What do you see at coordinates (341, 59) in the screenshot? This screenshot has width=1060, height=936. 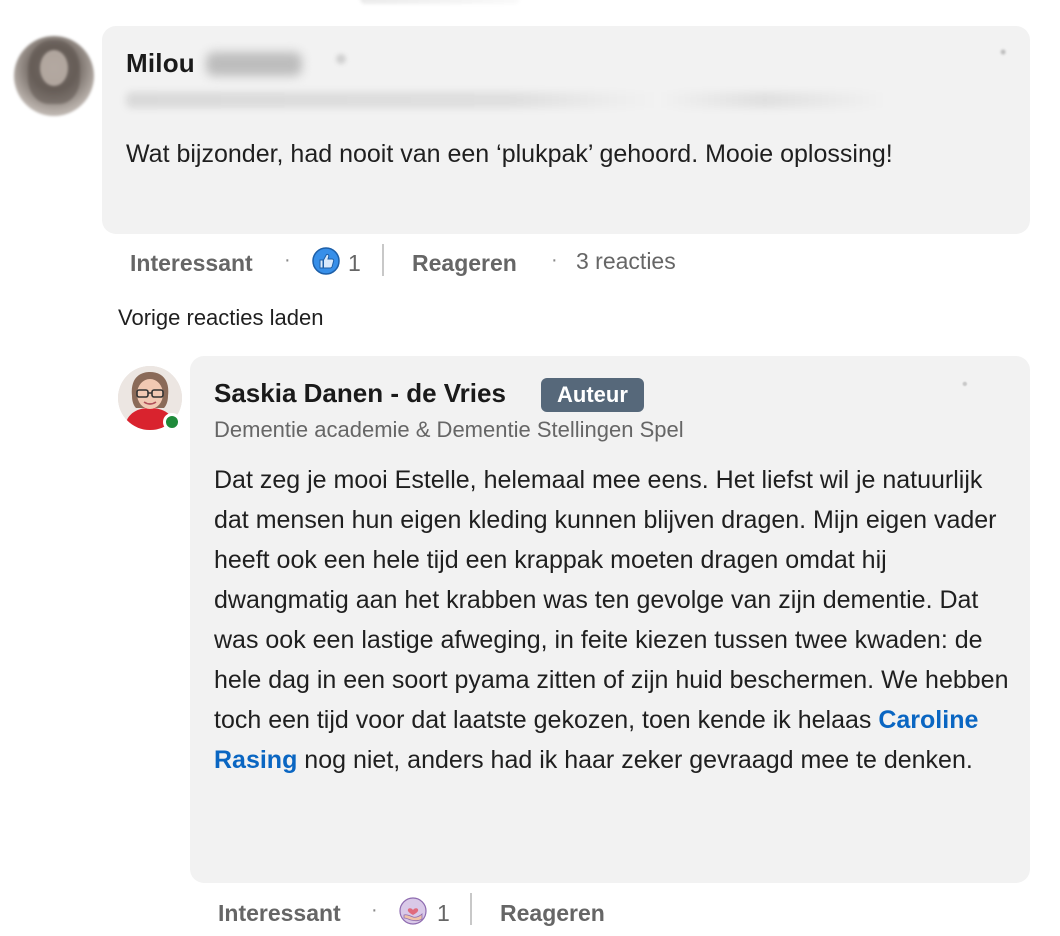 I see `redacted-connection-degree` at bounding box center [341, 59].